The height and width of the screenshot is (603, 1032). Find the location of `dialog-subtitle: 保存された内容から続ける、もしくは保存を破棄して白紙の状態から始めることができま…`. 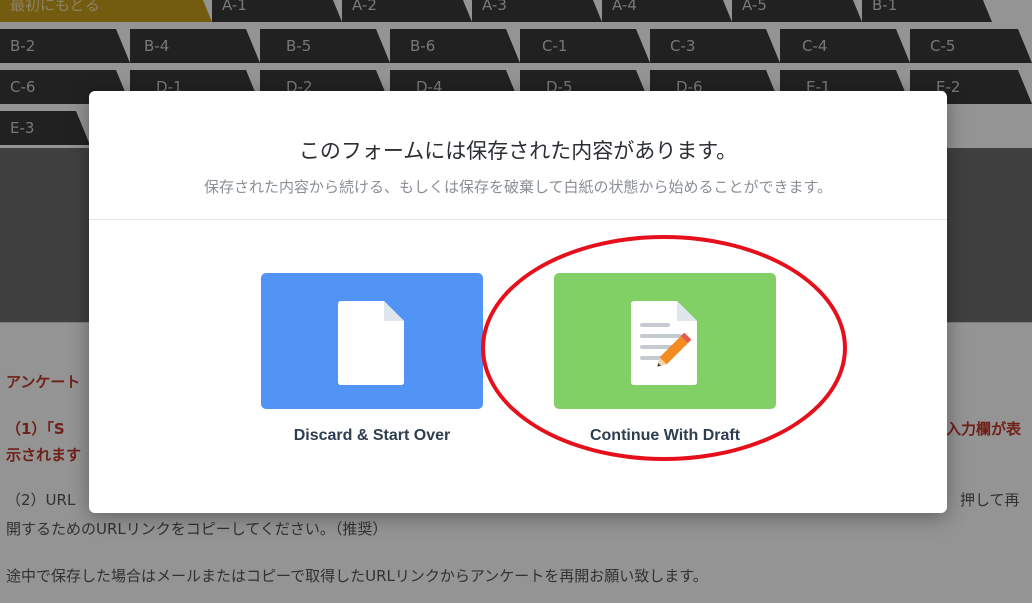

dialog-subtitle: 保存された内容から続ける、もしくは保存を破棄して白紙の状態から始めることができま… is located at coordinates (518, 187).